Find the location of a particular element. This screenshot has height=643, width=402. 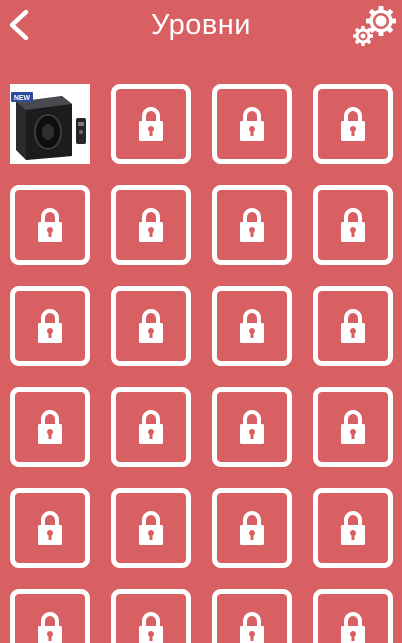

page-title: Уровни is located at coordinates (201, 25).